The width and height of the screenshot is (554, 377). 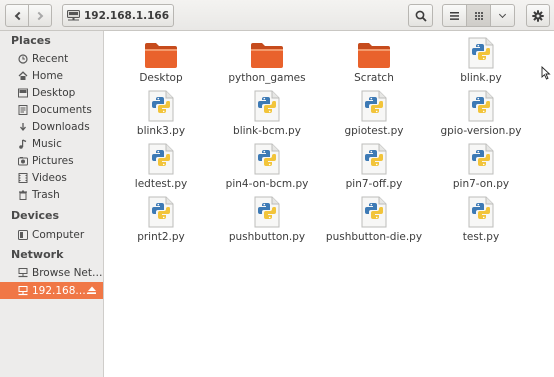 I want to click on sidebar-item-music: Music, so click(x=51, y=143).